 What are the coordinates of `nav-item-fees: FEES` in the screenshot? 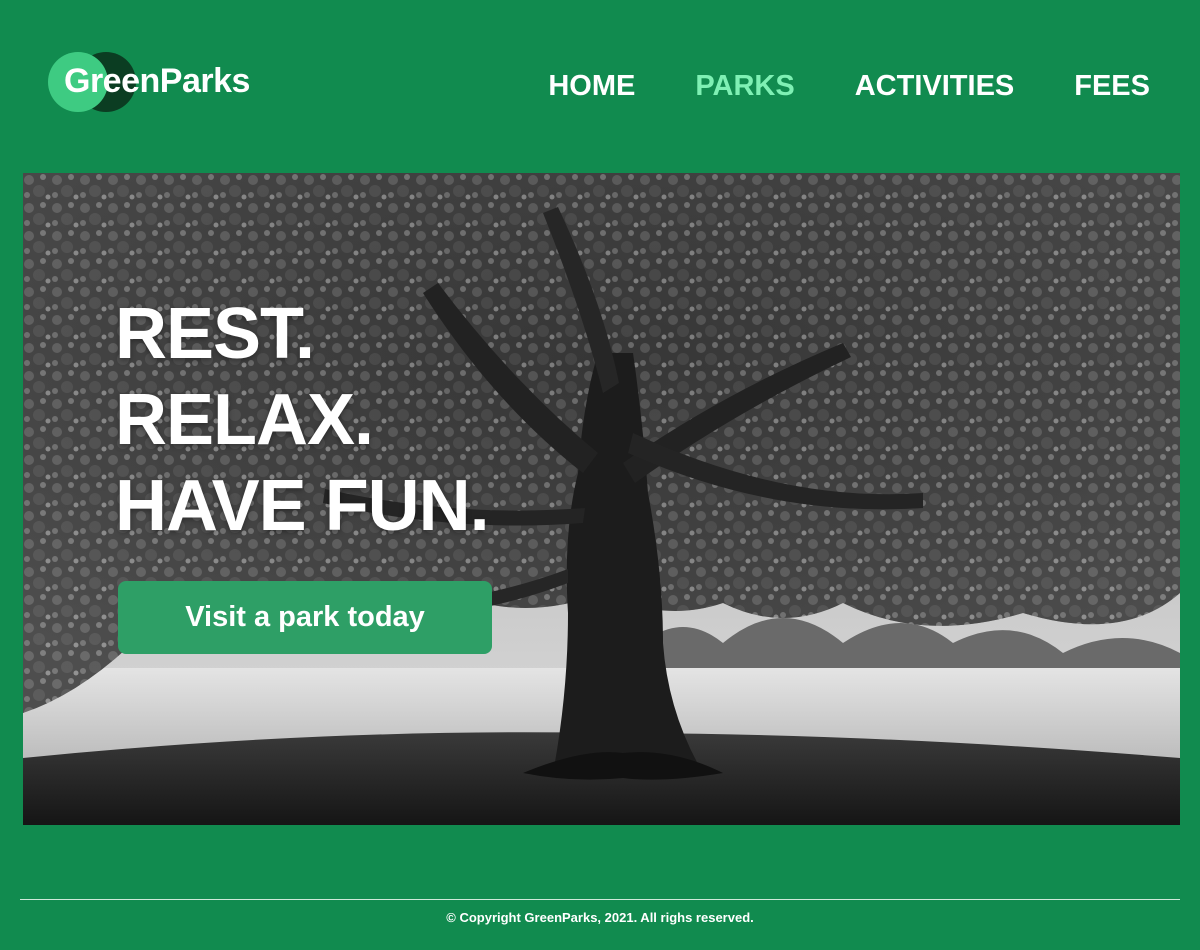 It's located at (1112, 86).